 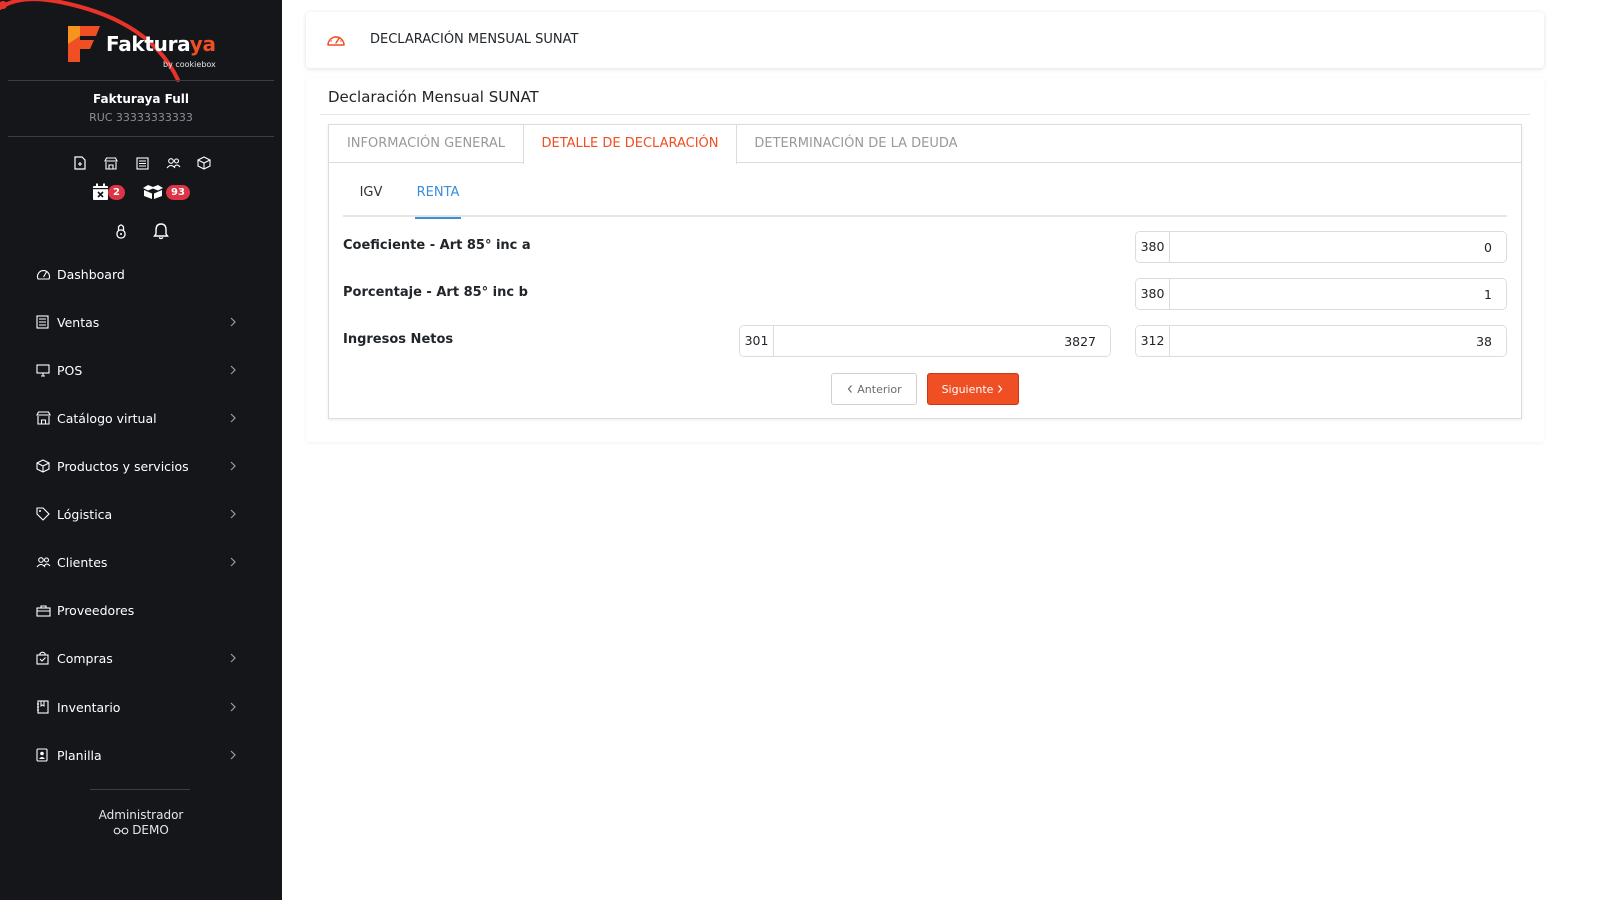 I want to click on notification-badges: 2 93, so click(x=145, y=193).